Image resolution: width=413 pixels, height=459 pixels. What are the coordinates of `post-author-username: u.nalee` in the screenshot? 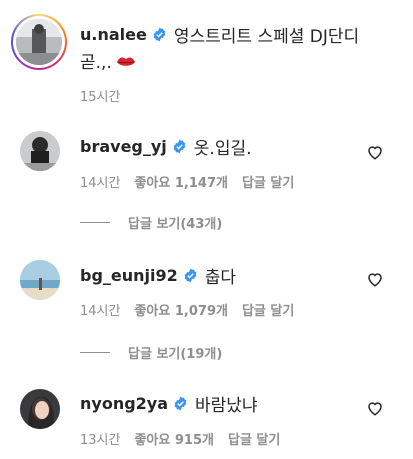 It's located at (113, 34).